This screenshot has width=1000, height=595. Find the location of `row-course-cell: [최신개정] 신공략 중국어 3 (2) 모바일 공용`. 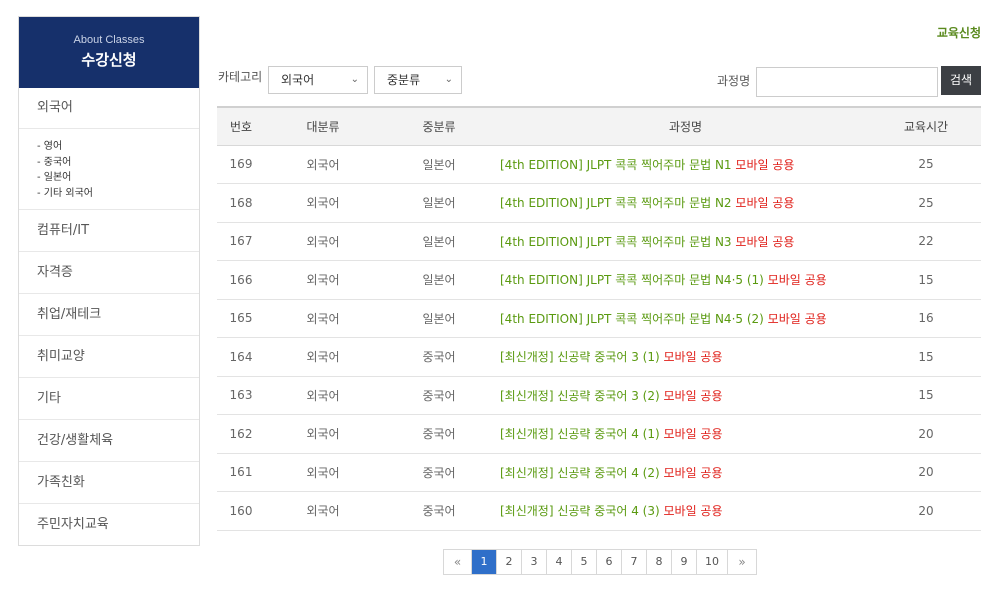

row-course-cell: [최신개정] 신공략 중국어 3 (2) 모바일 공용 is located at coordinates (684, 395).